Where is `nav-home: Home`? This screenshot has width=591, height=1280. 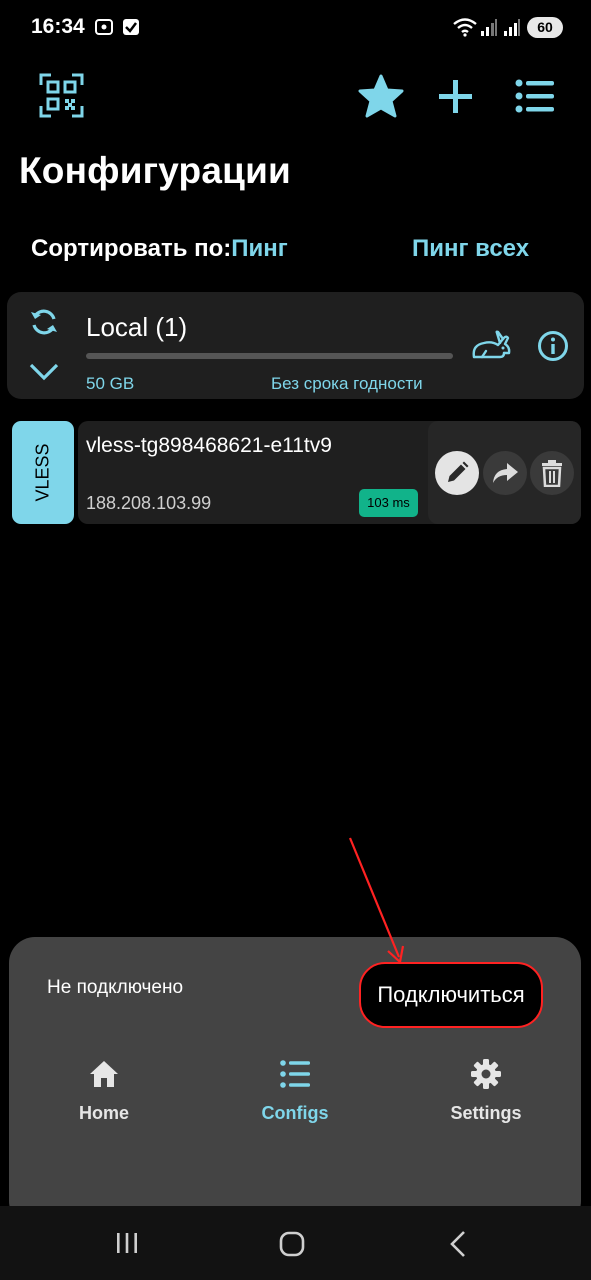 nav-home: Home is located at coordinates (104, 1093).